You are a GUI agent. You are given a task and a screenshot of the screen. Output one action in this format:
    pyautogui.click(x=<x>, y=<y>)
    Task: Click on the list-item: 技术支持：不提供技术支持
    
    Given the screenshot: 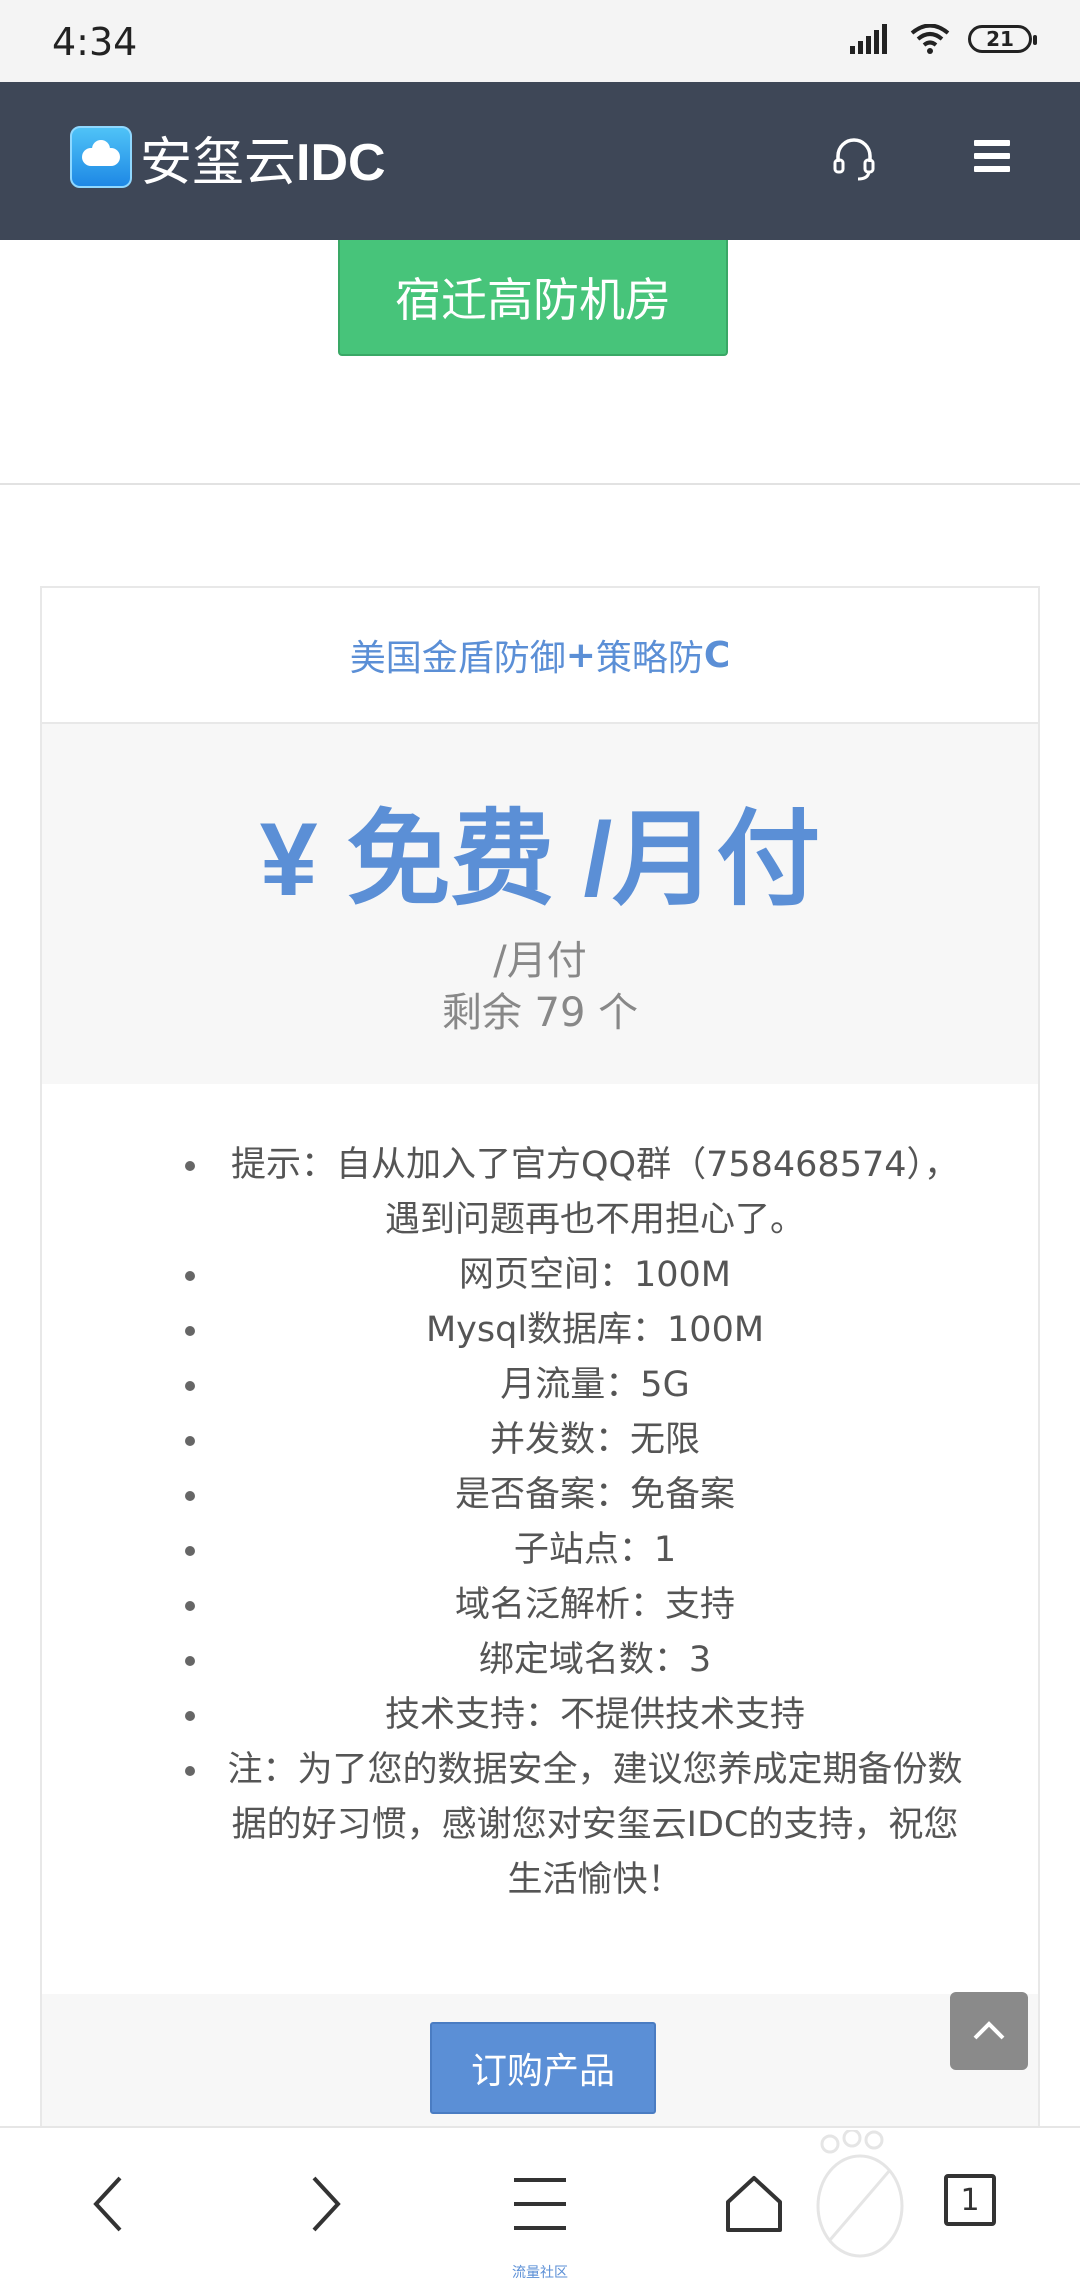 What is the action you would take?
    pyautogui.click(x=590, y=1715)
    